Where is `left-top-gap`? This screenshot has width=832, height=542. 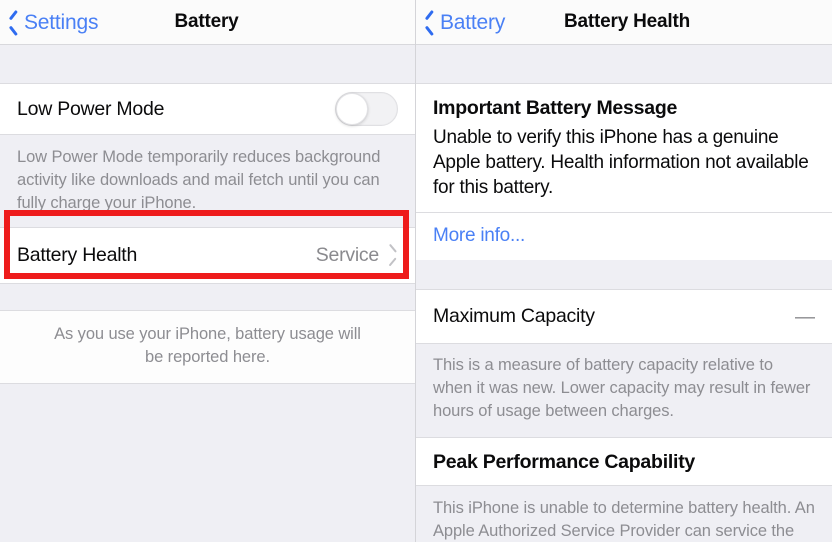
left-top-gap is located at coordinates (207, 64).